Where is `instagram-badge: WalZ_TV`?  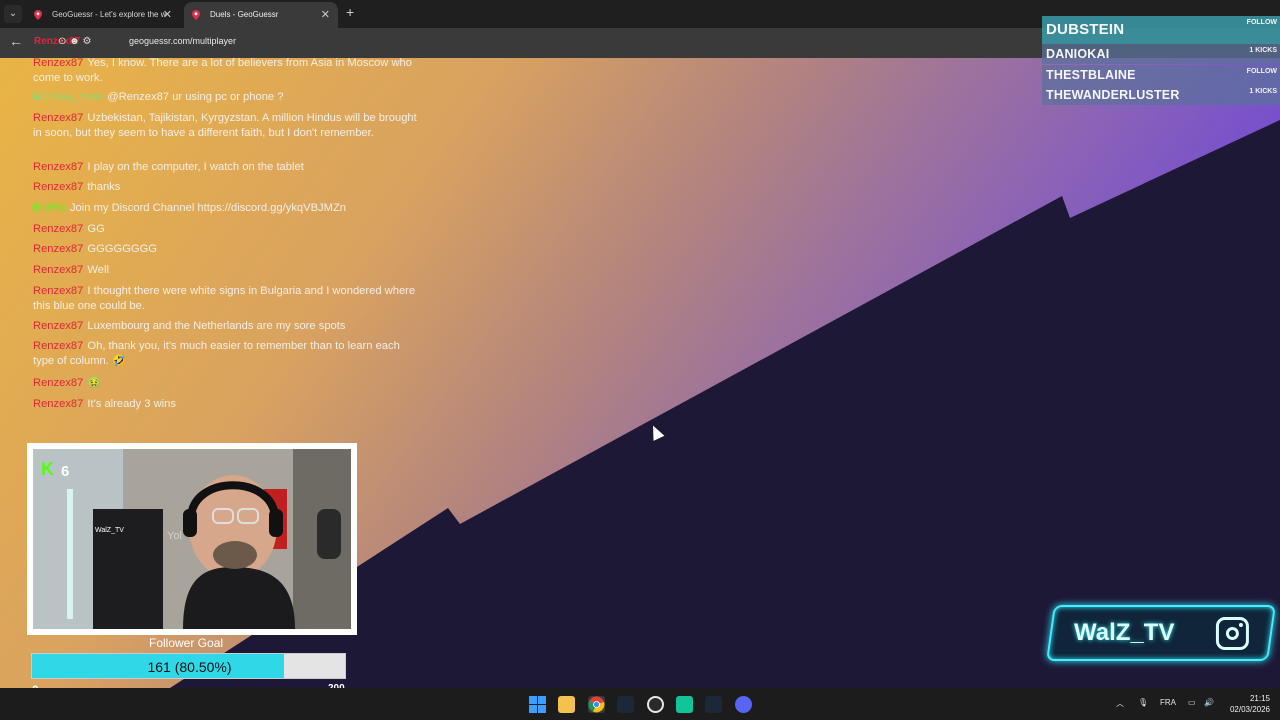
instagram-badge: WalZ_TV is located at coordinates (1161, 633).